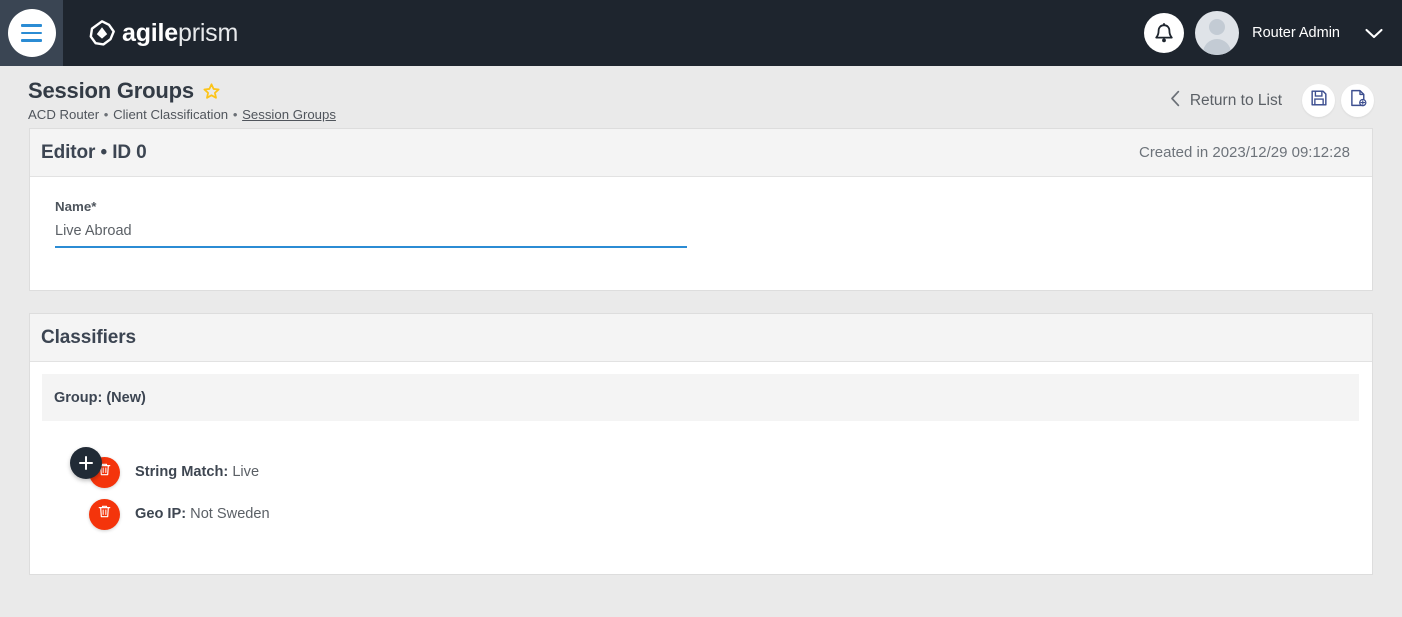  I want to click on delete-classifier-button, so click(104, 514).